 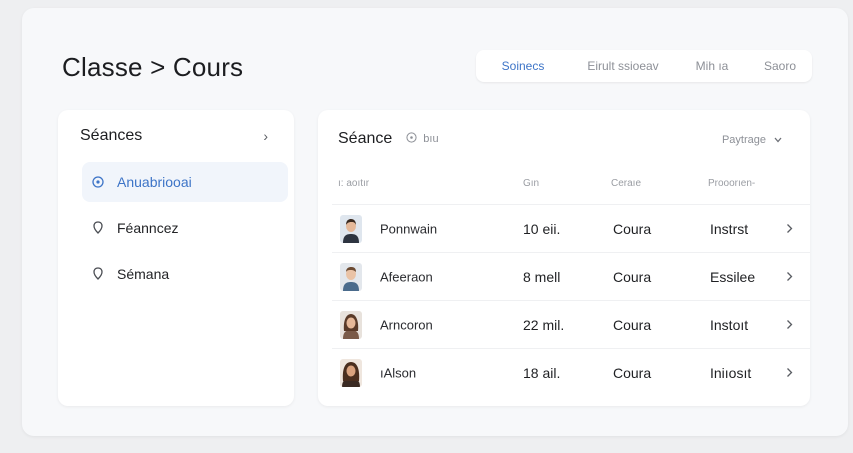 I want to click on row-name: Ponnwain, so click(x=409, y=228).